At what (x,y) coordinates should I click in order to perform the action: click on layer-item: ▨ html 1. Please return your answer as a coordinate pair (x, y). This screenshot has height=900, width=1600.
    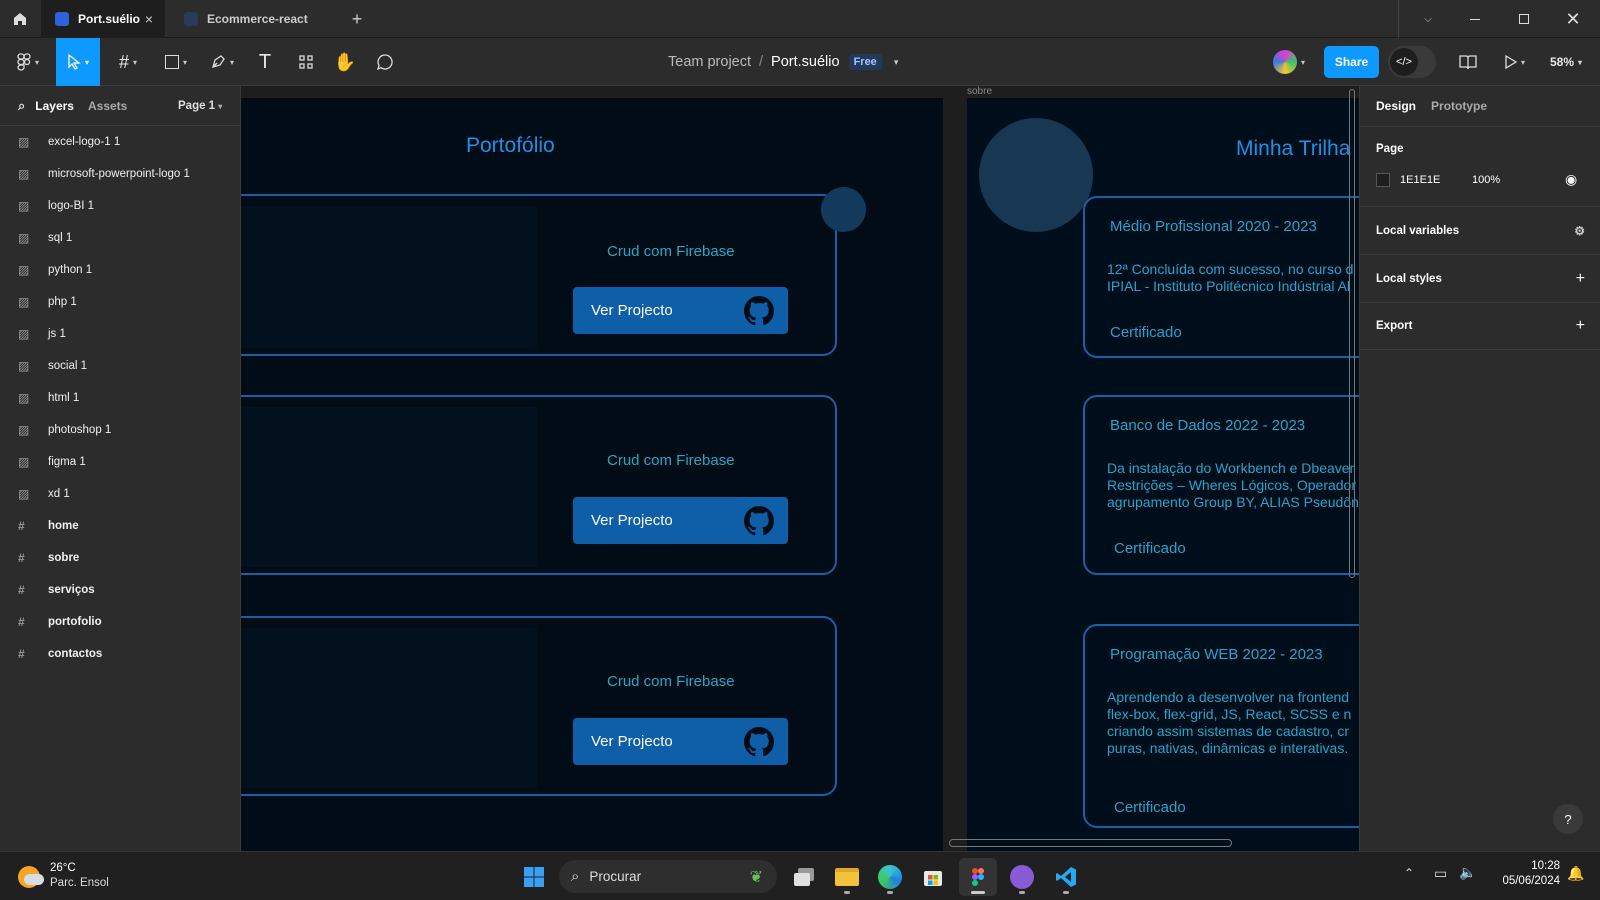
    Looking at the image, I should click on (120, 398).